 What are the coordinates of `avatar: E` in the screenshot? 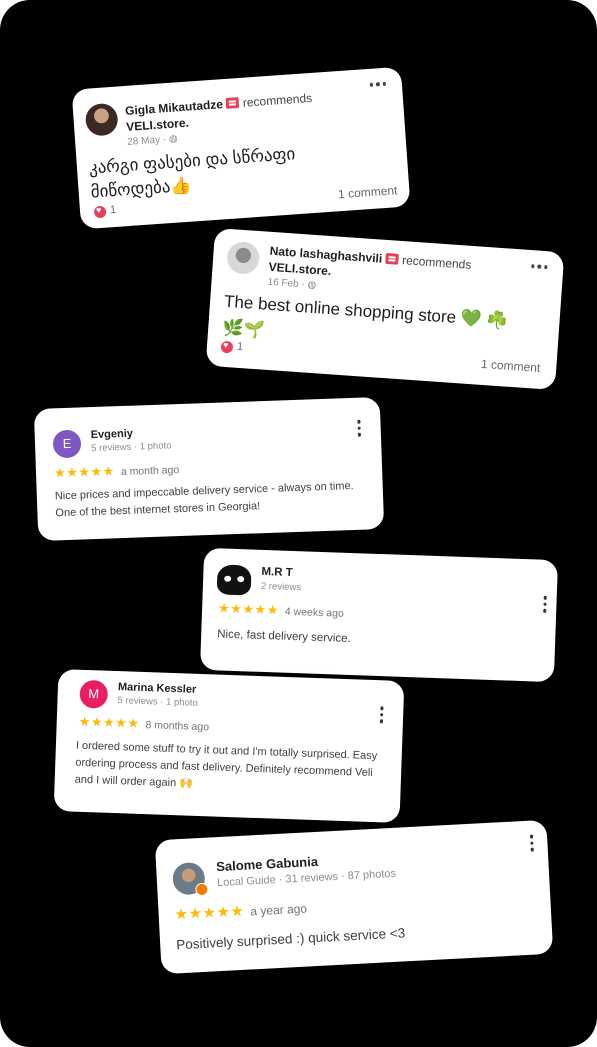 It's located at (67, 444).